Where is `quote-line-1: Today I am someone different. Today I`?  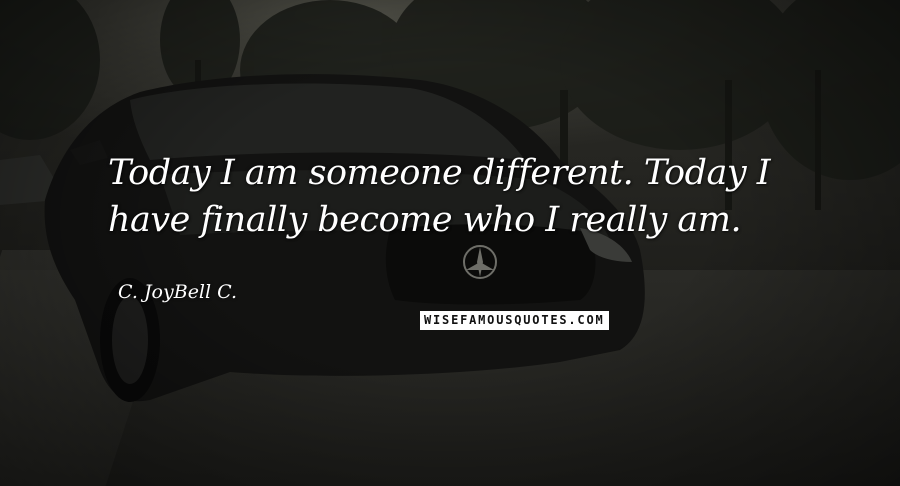
quote-line-1: Today I am someone different. Today I is located at coordinates (439, 173).